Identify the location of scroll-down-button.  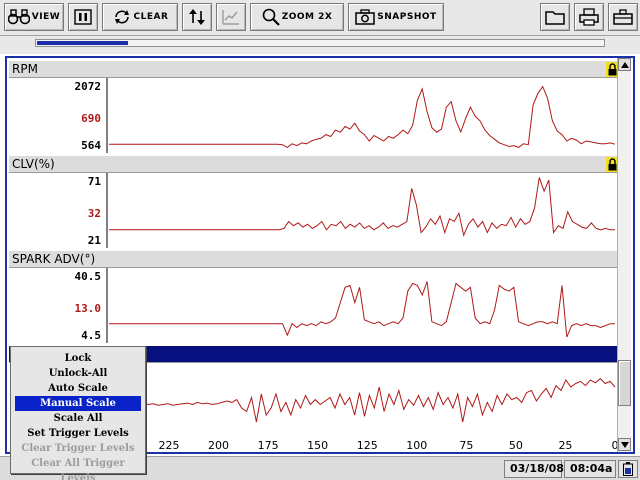
(624, 444).